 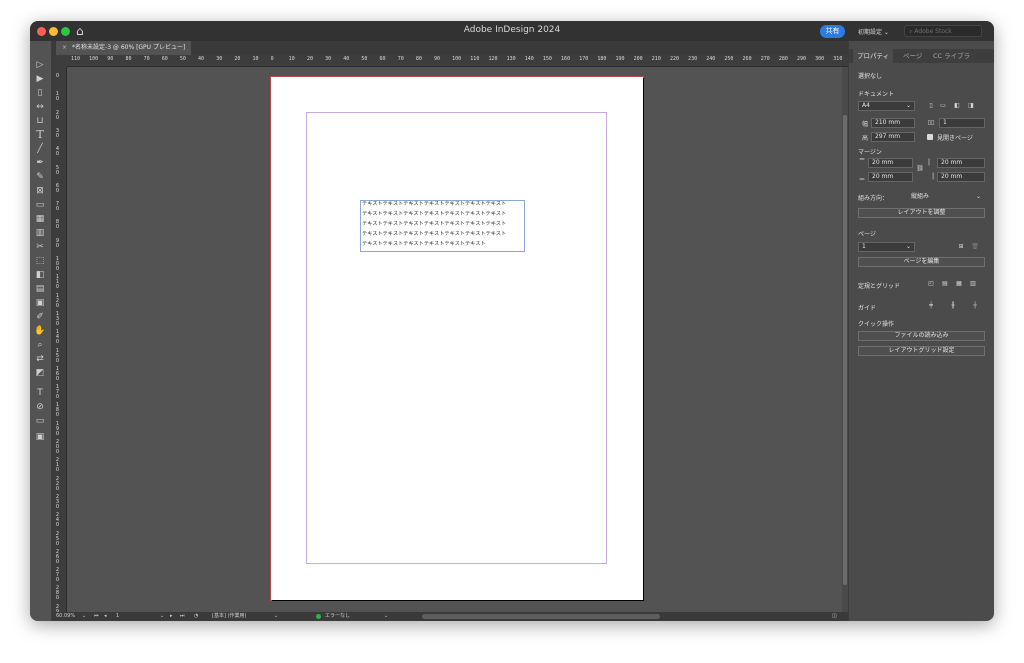 What do you see at coordinates (40, 421) in the screenshot?
I see `view-mode-icon: ▭` at bounding box center [40, 421].